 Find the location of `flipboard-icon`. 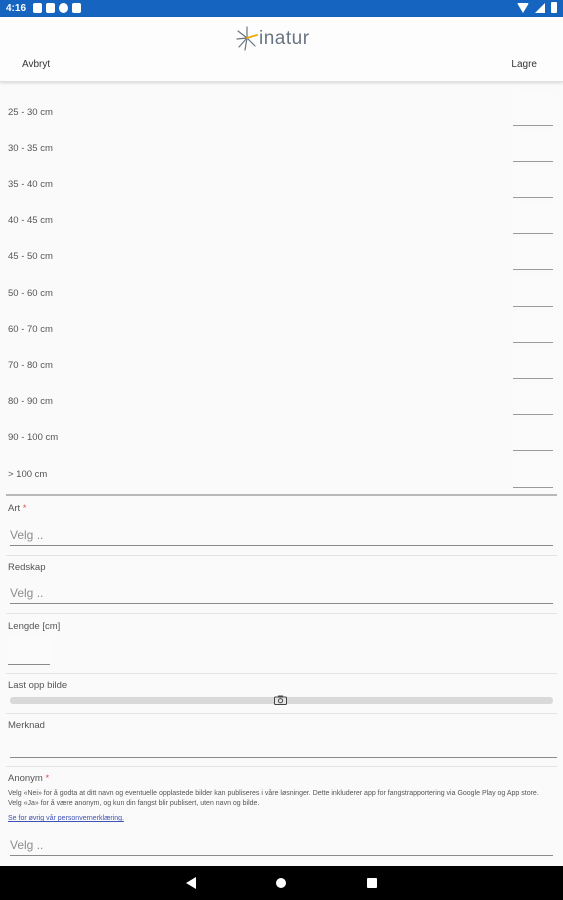

flipboard-icon is located at coordinates (63, 8).